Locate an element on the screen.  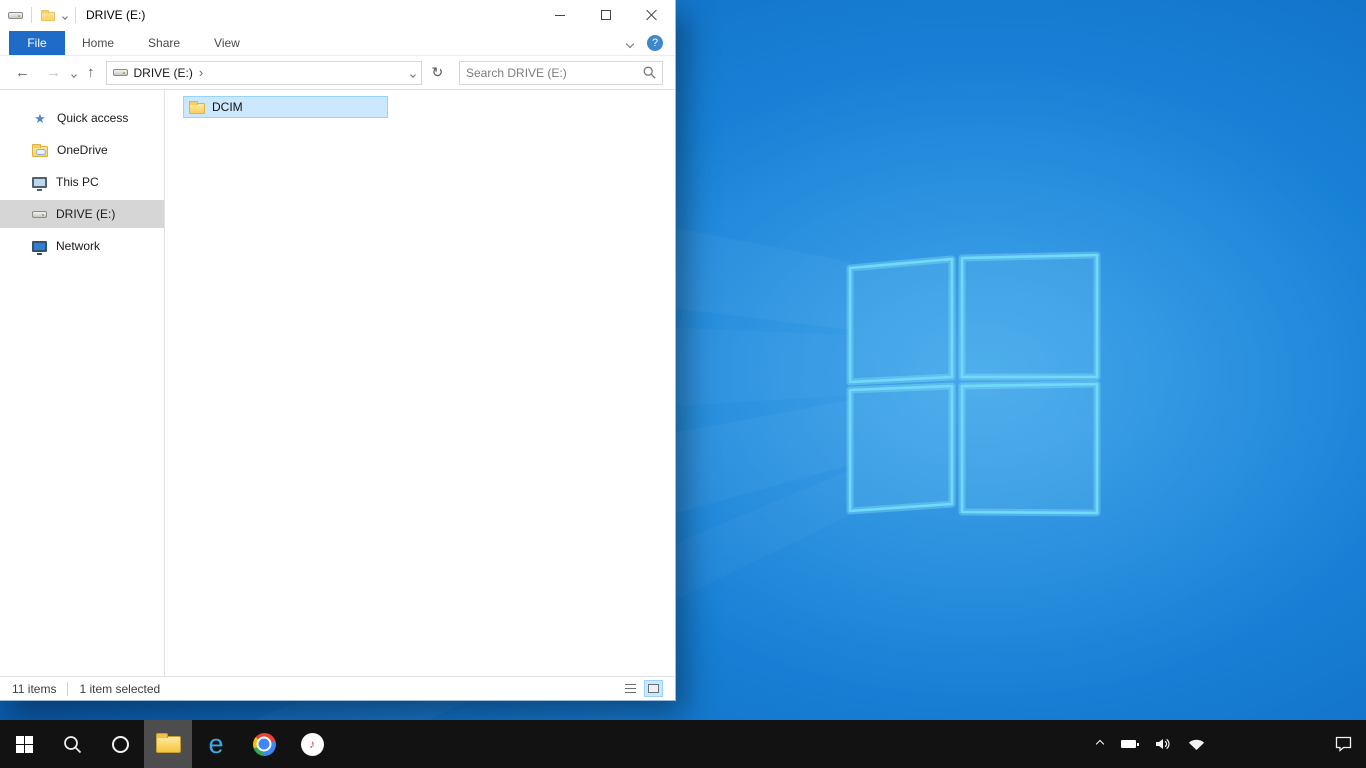
start-button is located at coordinates (24, 744).